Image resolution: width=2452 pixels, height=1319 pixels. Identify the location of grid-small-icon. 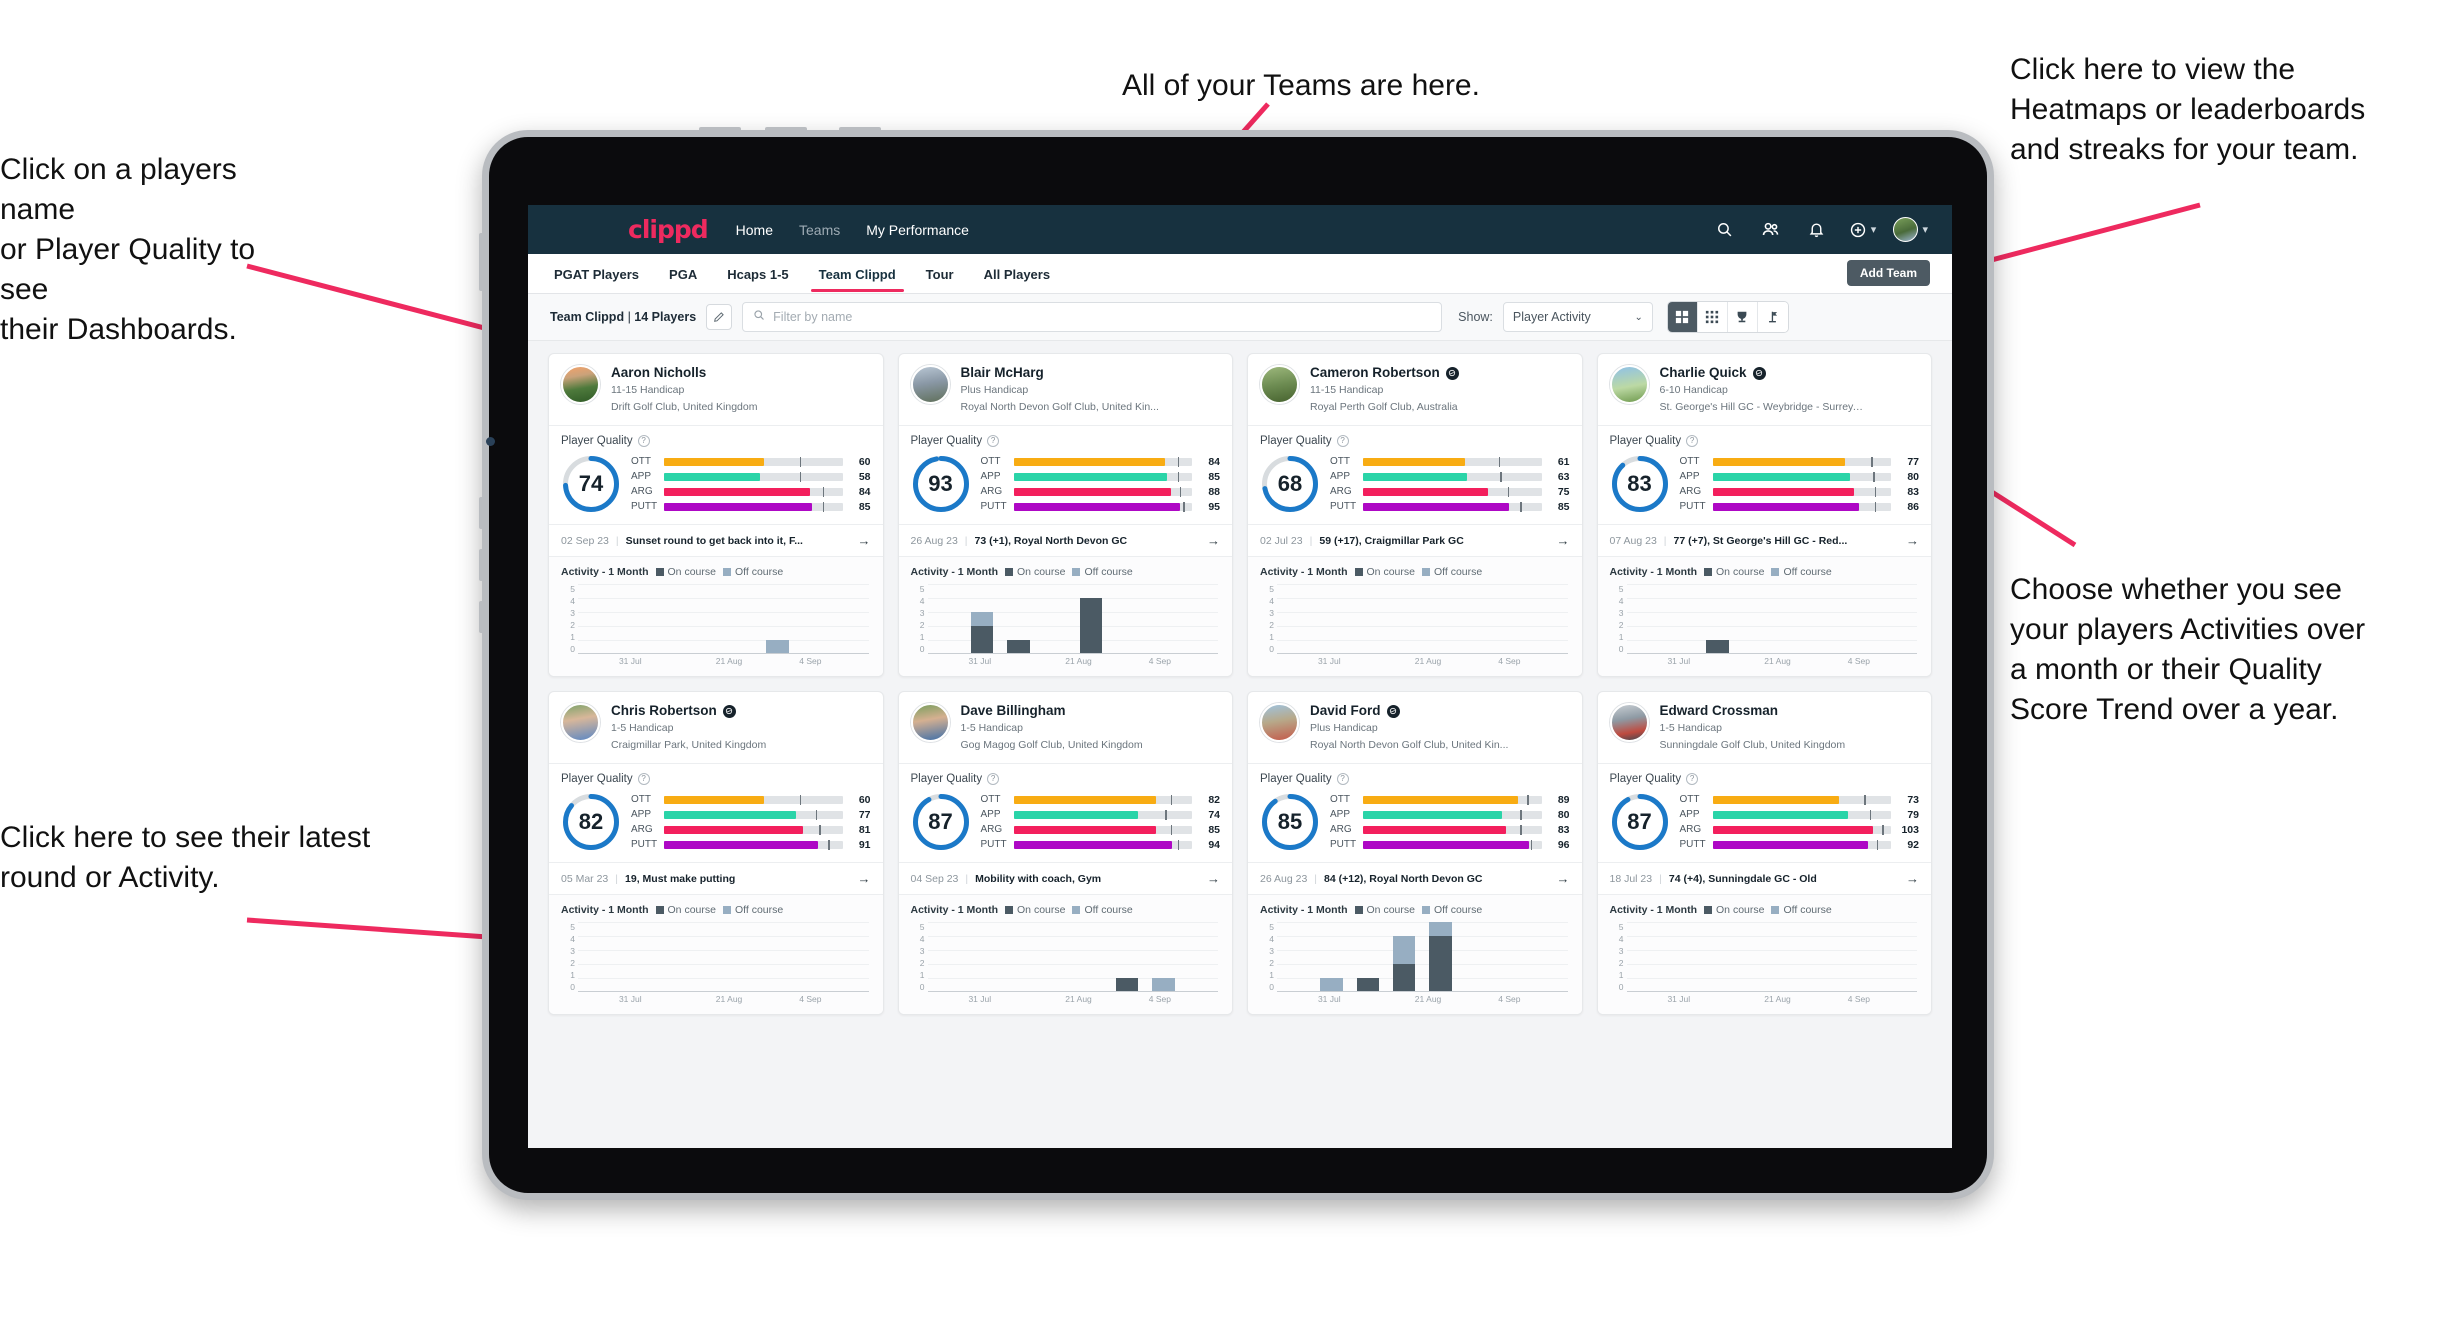
(1712, 317).